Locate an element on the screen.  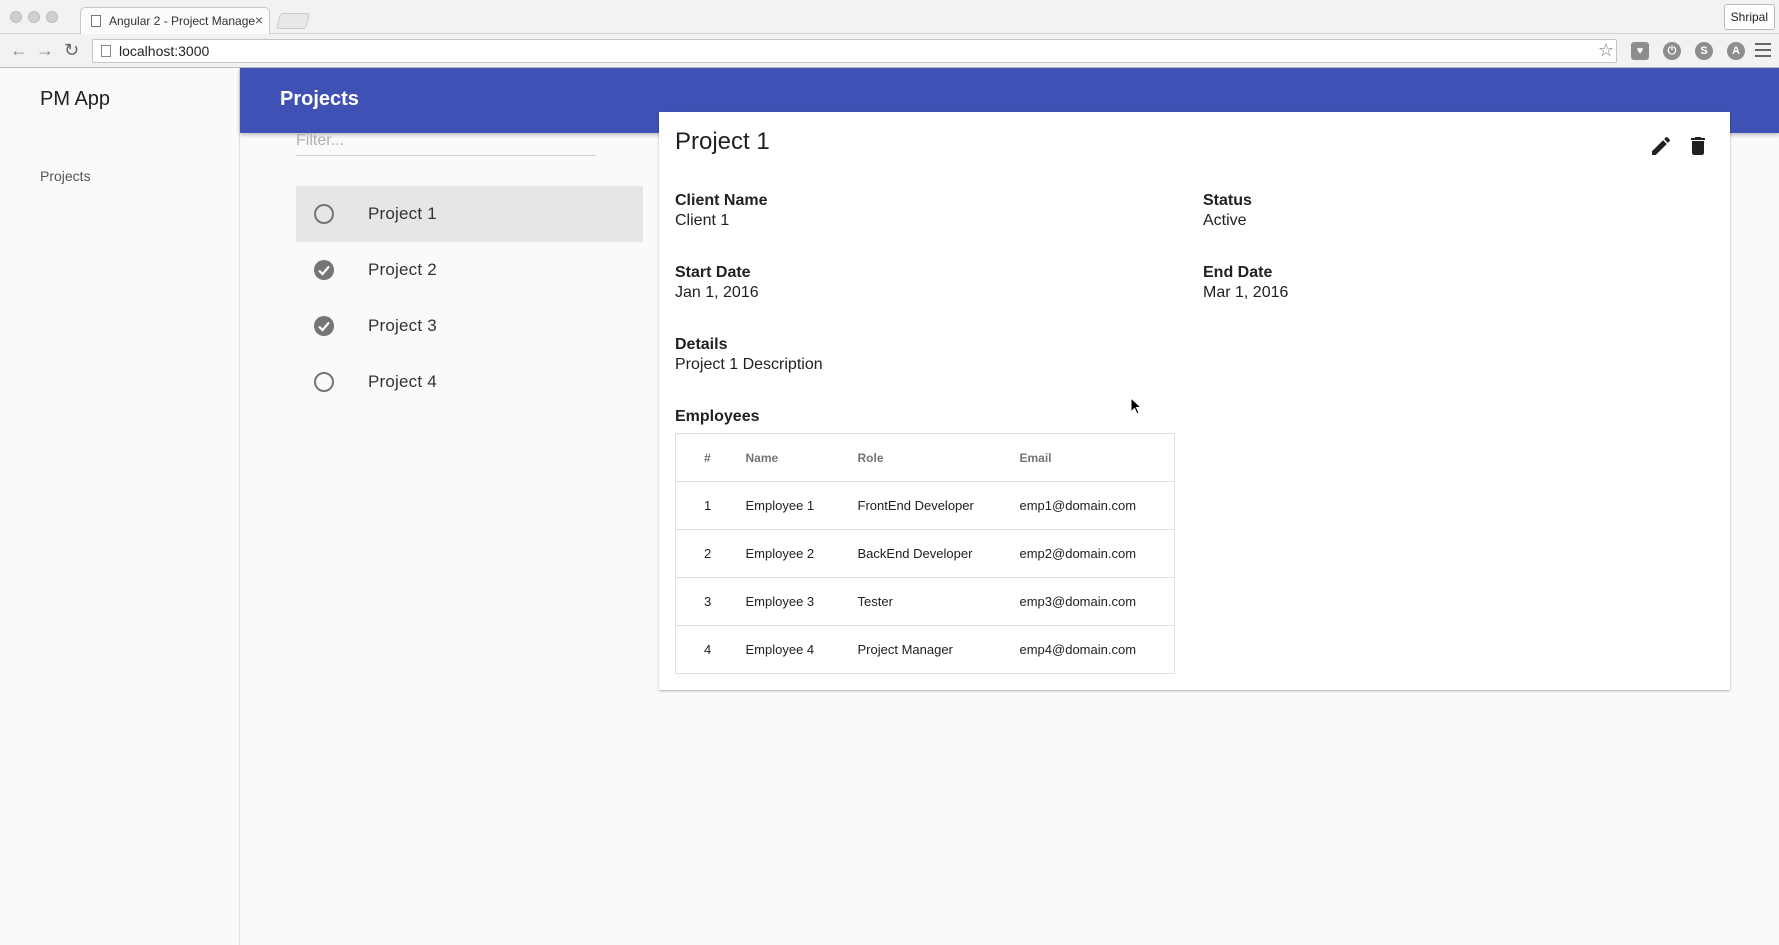
power-icon: ⏻ is located at coordinates (1672, 51).